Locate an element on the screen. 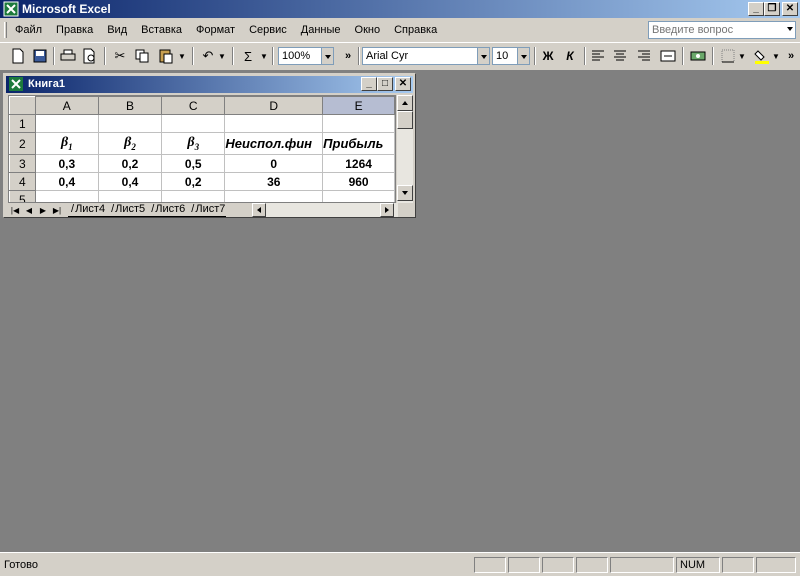 This screenshot has height=576, width=800. sheet-tab-4: Лист4 is located at coordinates (88, 210).